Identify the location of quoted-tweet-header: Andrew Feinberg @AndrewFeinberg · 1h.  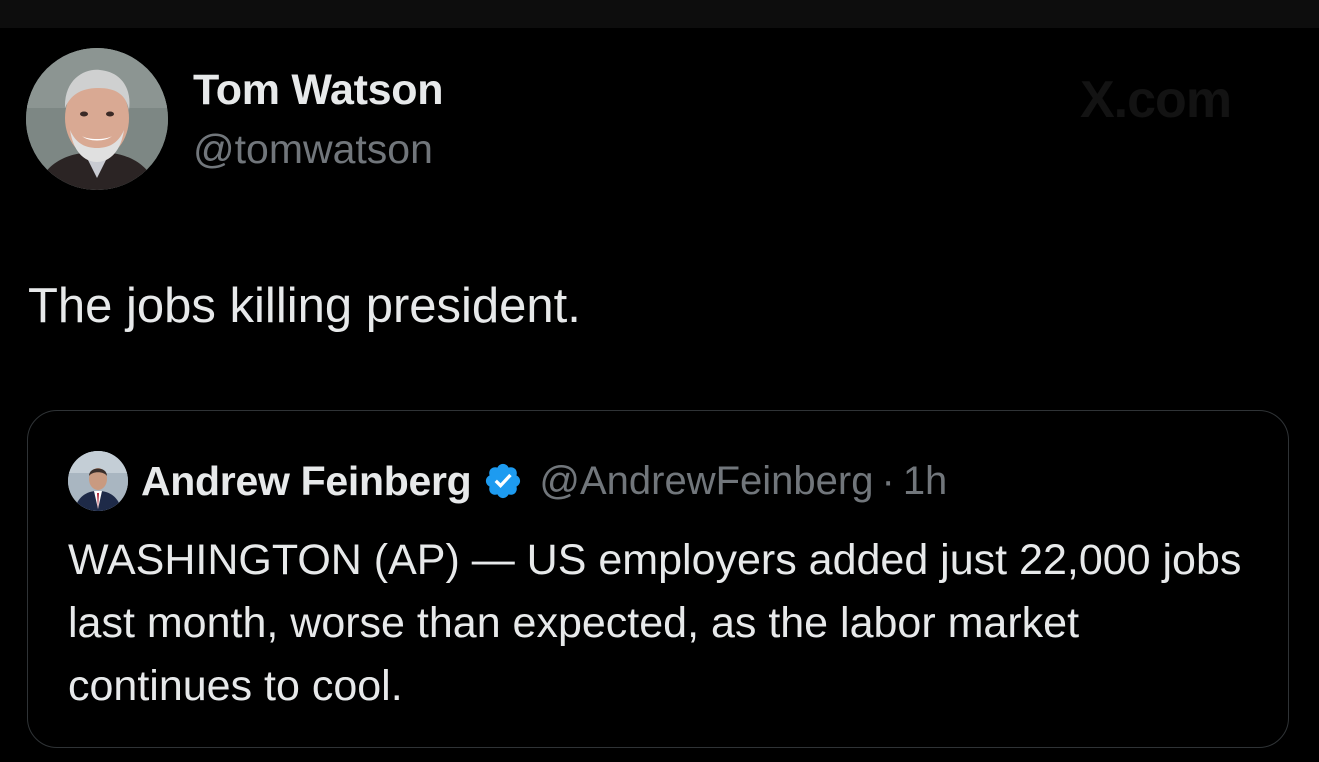
(544, 481).